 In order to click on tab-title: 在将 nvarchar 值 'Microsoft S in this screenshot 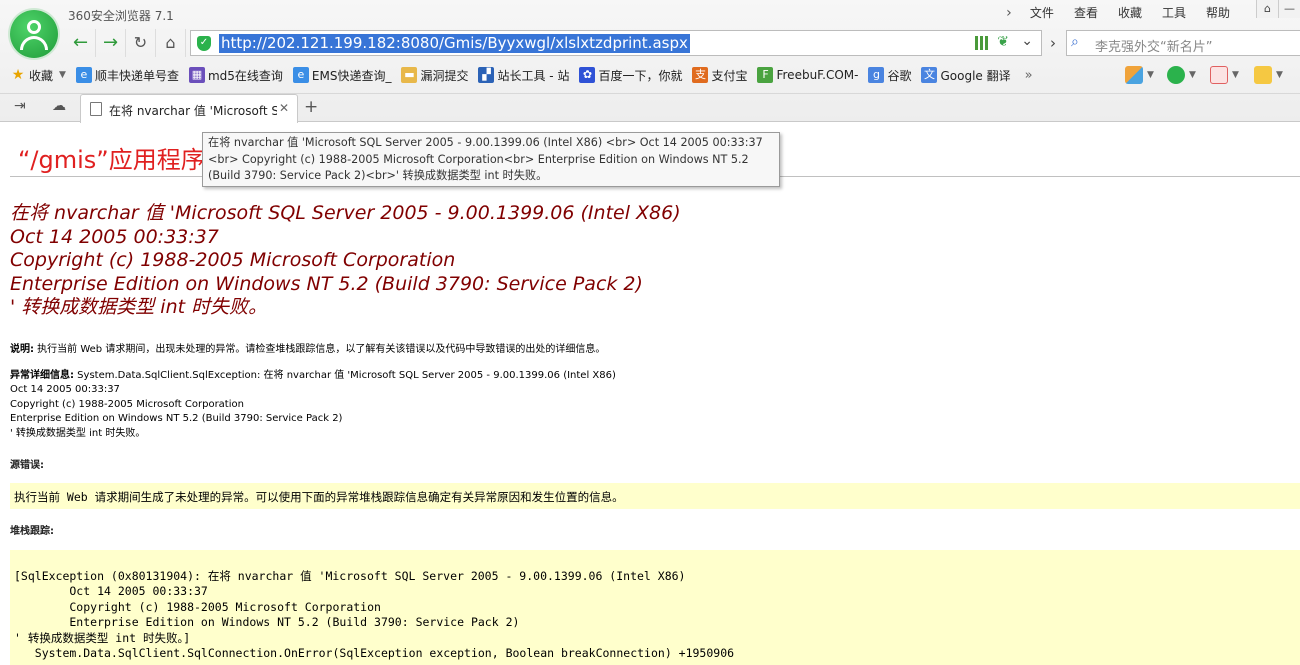, I will do `click(193, 111)`.